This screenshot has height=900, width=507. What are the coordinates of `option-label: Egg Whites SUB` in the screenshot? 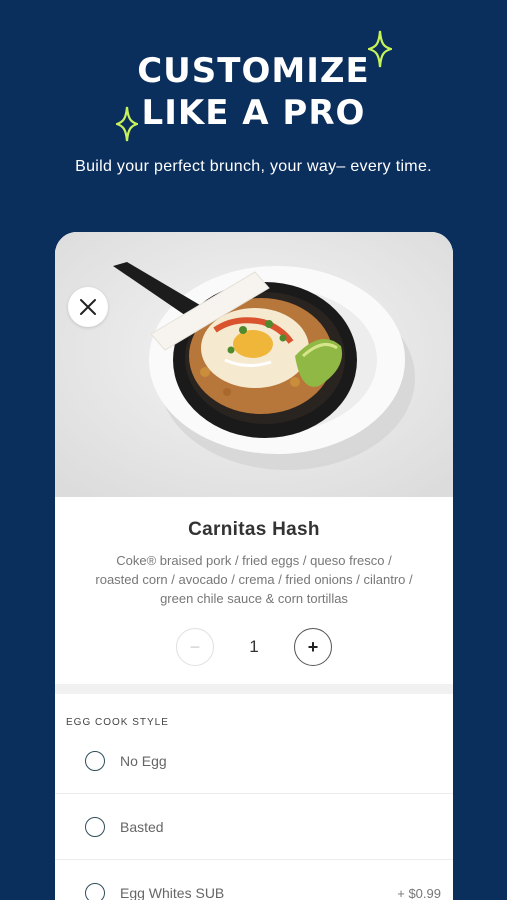 It's located at (172, 892).